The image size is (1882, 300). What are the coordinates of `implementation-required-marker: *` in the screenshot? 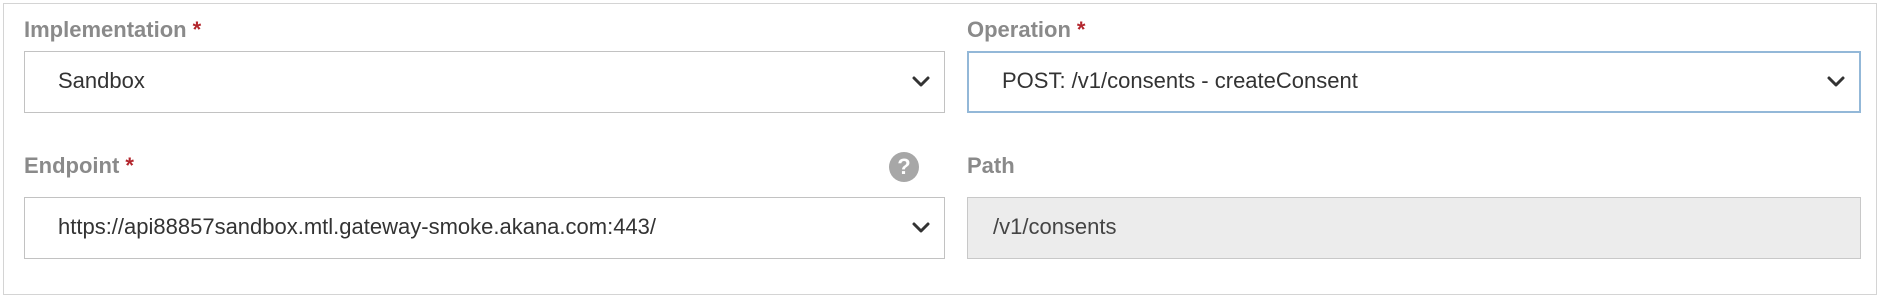 It's located at (197, 29).